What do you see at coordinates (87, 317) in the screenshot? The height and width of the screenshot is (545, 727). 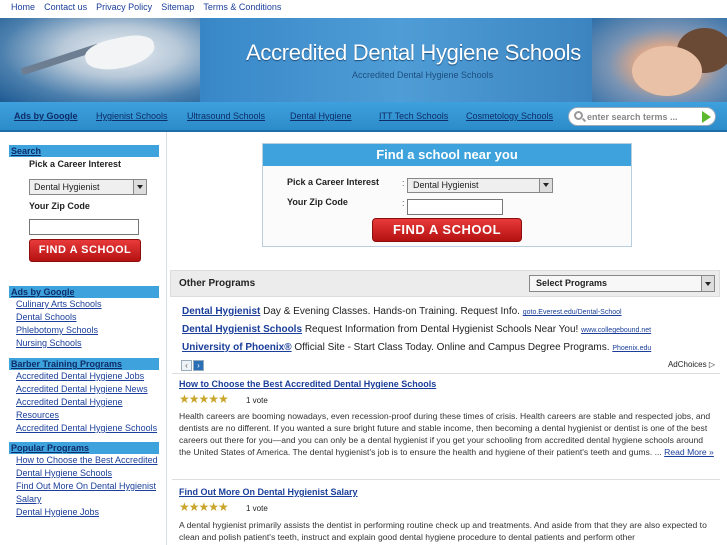 I see `sidebar-link: Dental Schools` at bounding box center [87, 317].